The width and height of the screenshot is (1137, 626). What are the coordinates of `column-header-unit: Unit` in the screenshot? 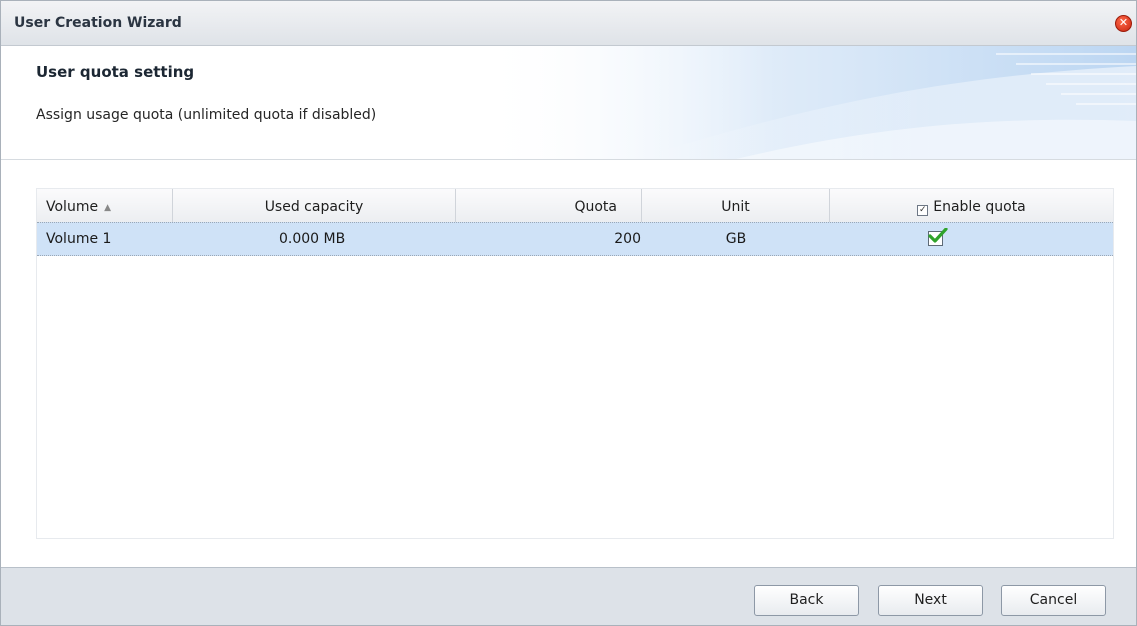 It's located at (736, 205).